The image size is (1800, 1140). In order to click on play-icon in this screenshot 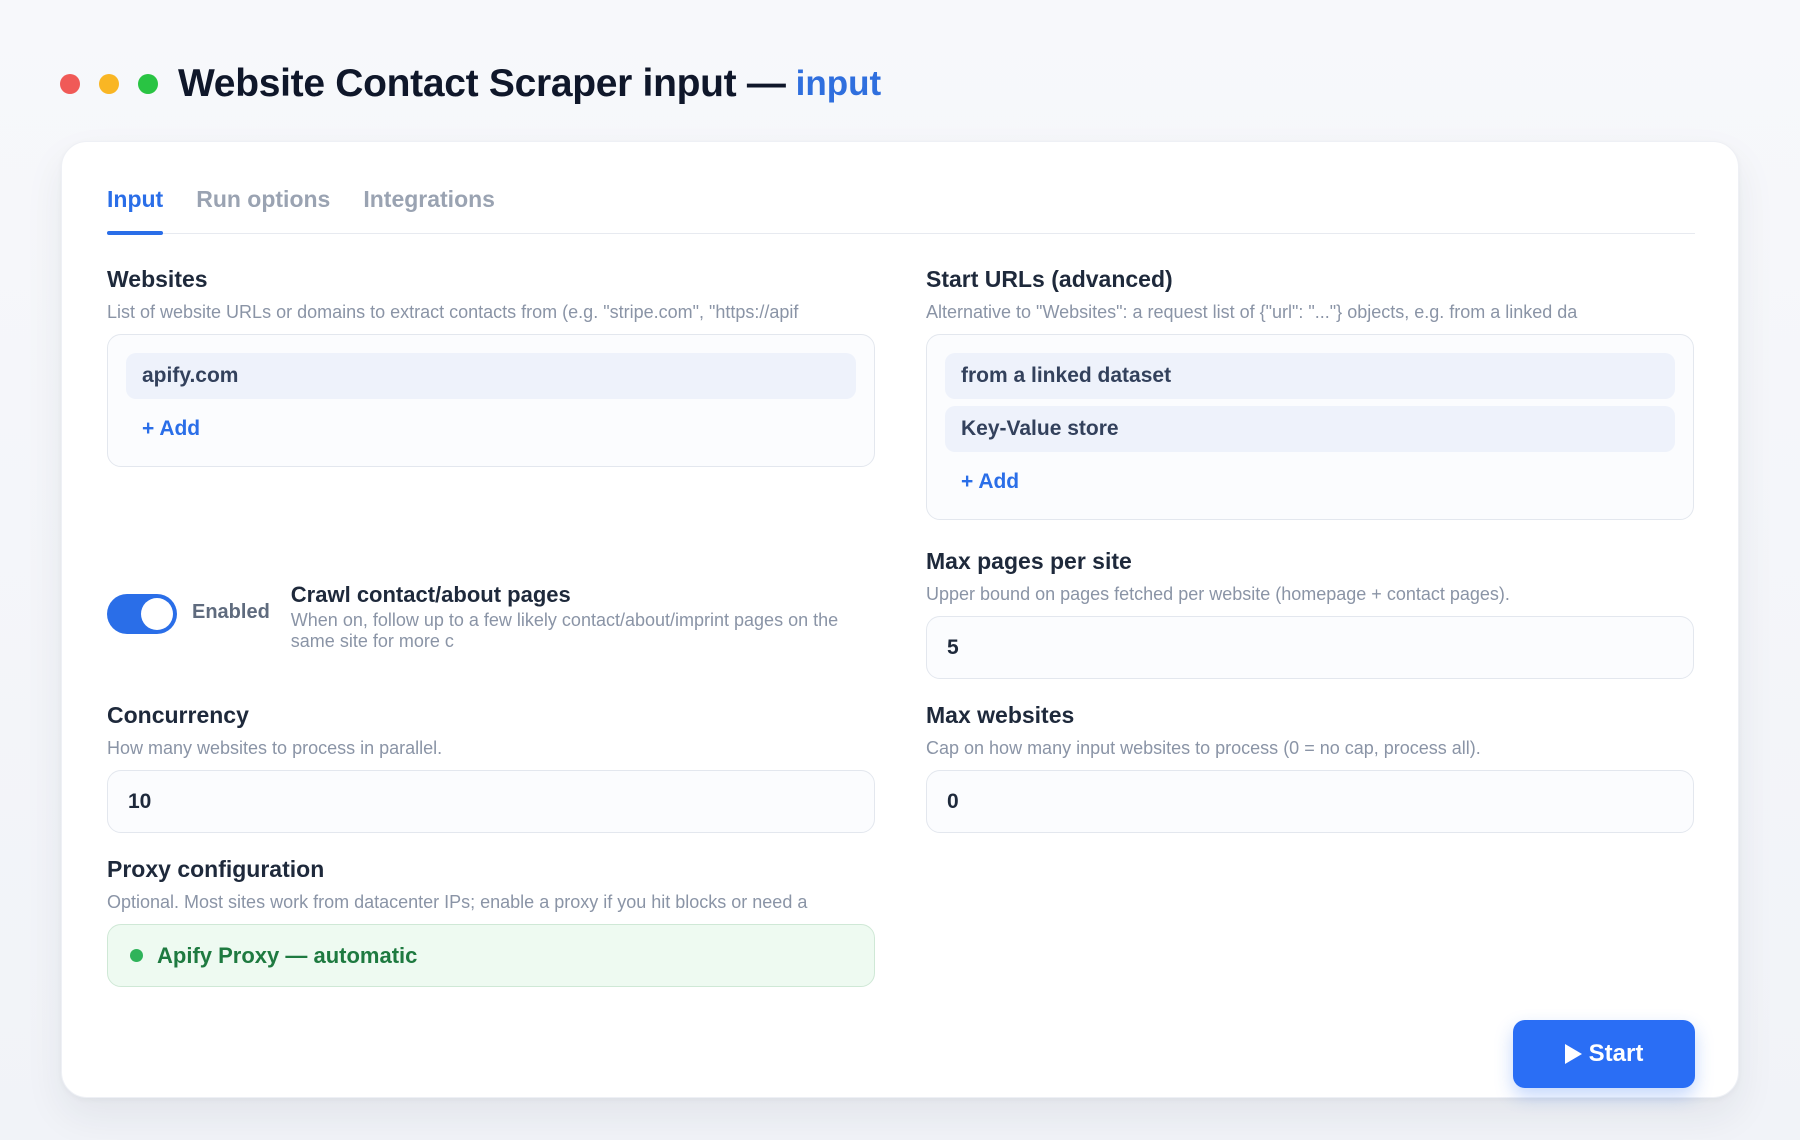, I will do `click(1573, 1054)`.